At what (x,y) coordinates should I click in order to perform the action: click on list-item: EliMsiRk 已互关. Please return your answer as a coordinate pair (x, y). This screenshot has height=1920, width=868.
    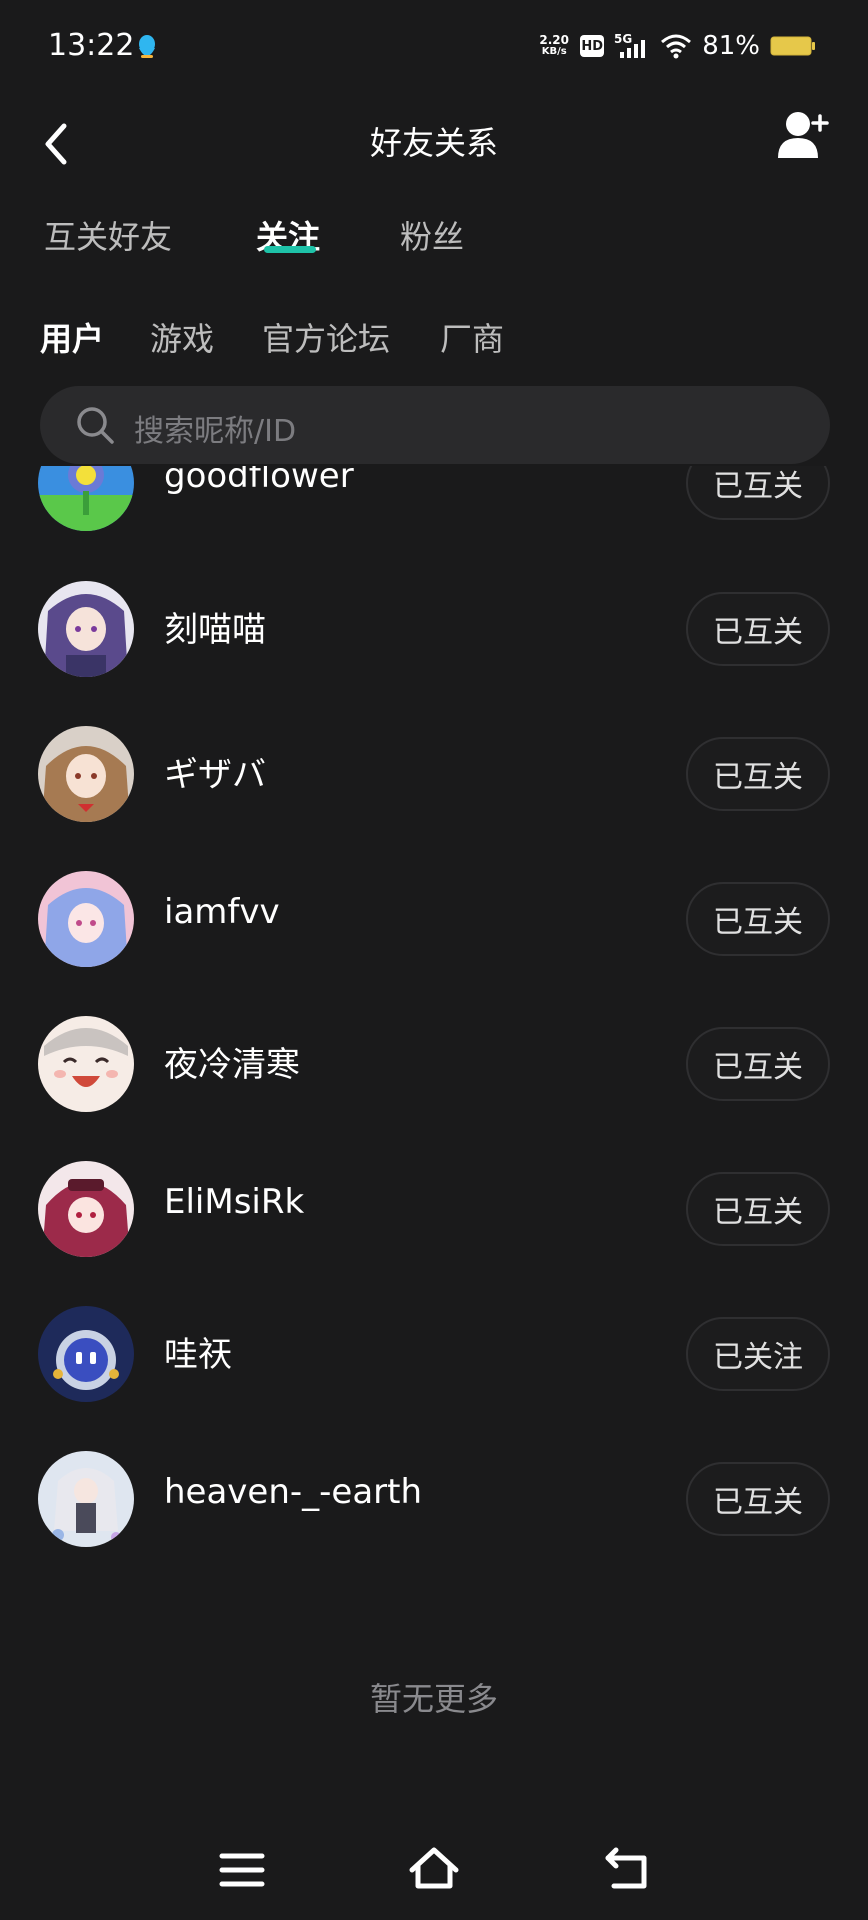
    Looking at the image, I should click on (434, 1208).